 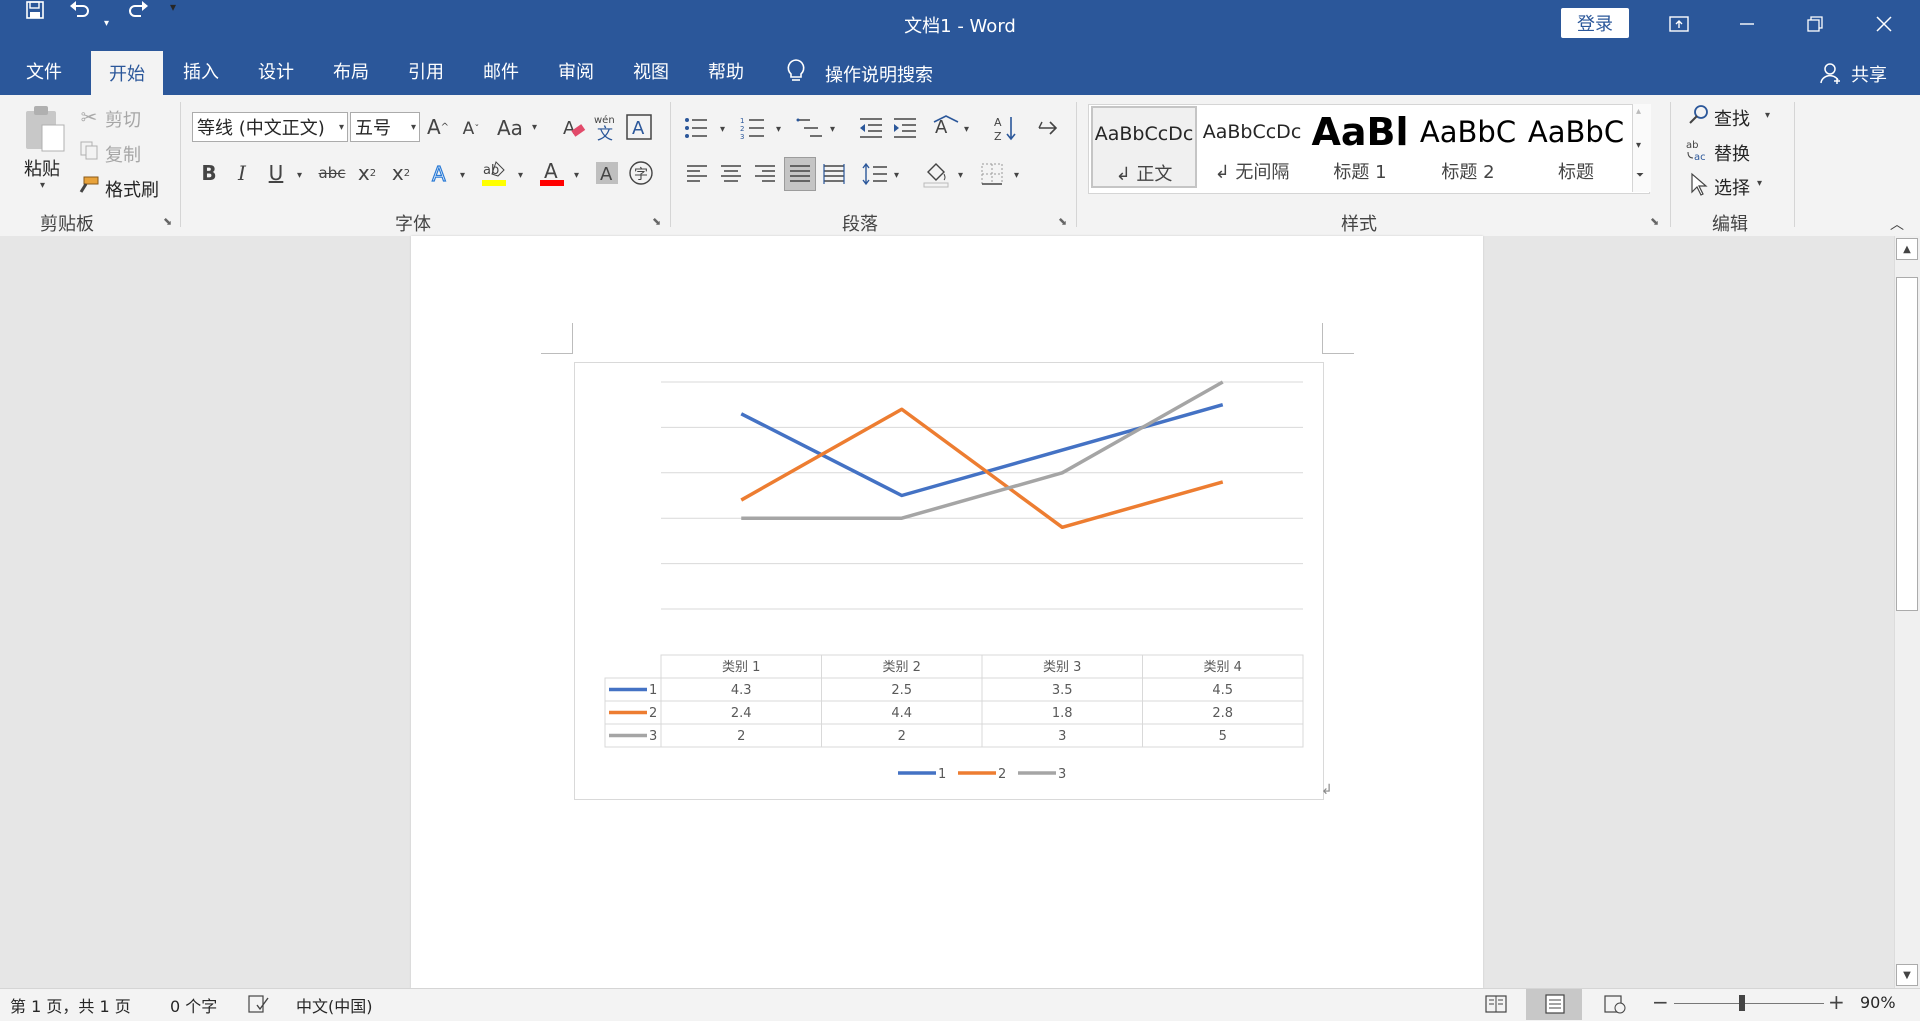 I want to click on restore-icon, so click(x=1815, y=23).